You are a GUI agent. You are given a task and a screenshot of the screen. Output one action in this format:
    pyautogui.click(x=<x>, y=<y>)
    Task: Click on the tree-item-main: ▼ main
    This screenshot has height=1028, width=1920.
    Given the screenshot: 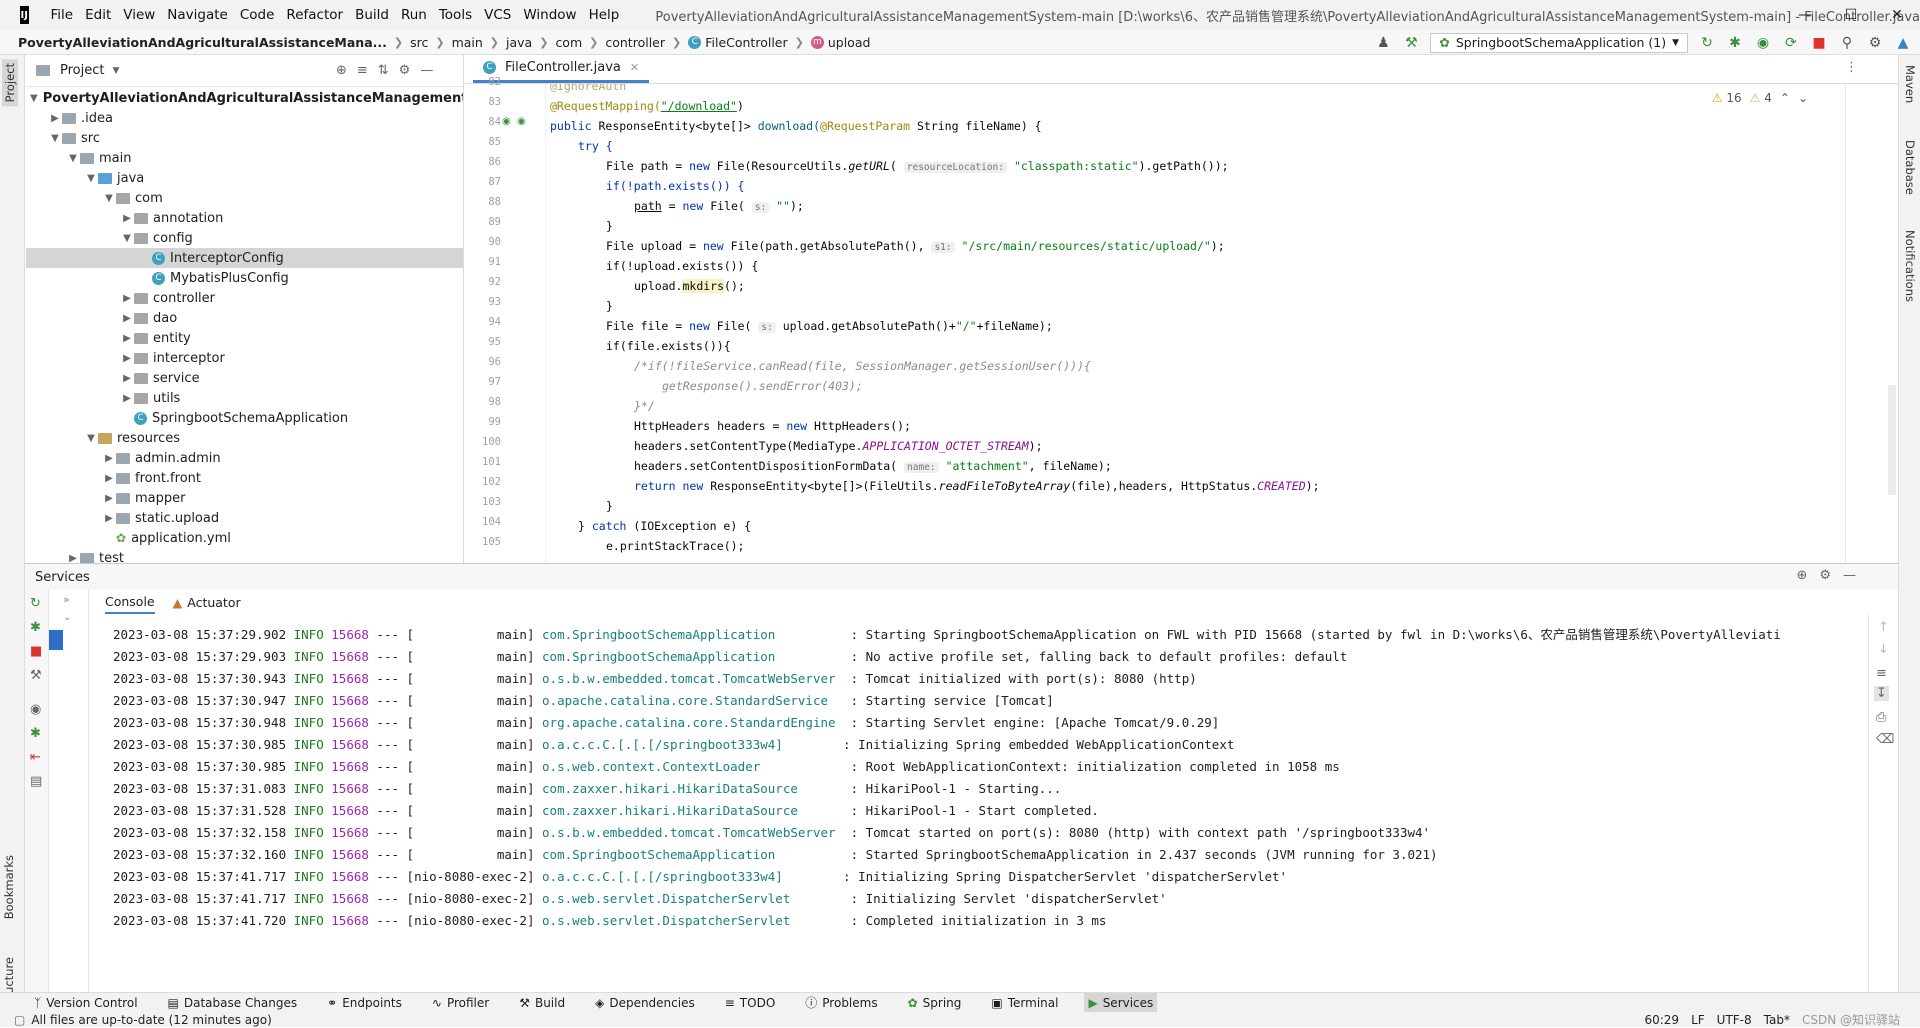 What is the action you would take?
    pyautogui.click(x=244, y=158)
    